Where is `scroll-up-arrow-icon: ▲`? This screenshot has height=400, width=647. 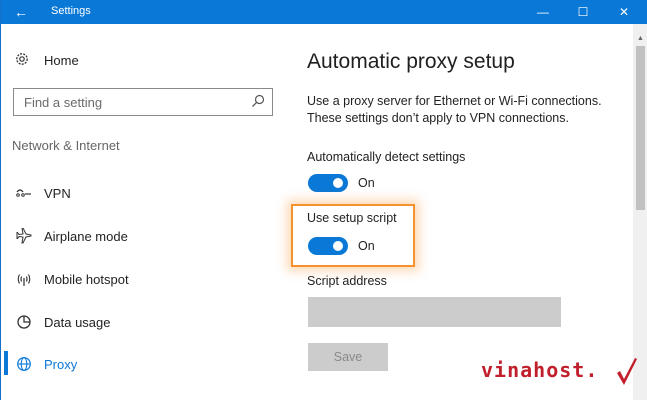
scroll-up-arrow-icon: ▲ is located at coordinates (640, 38).